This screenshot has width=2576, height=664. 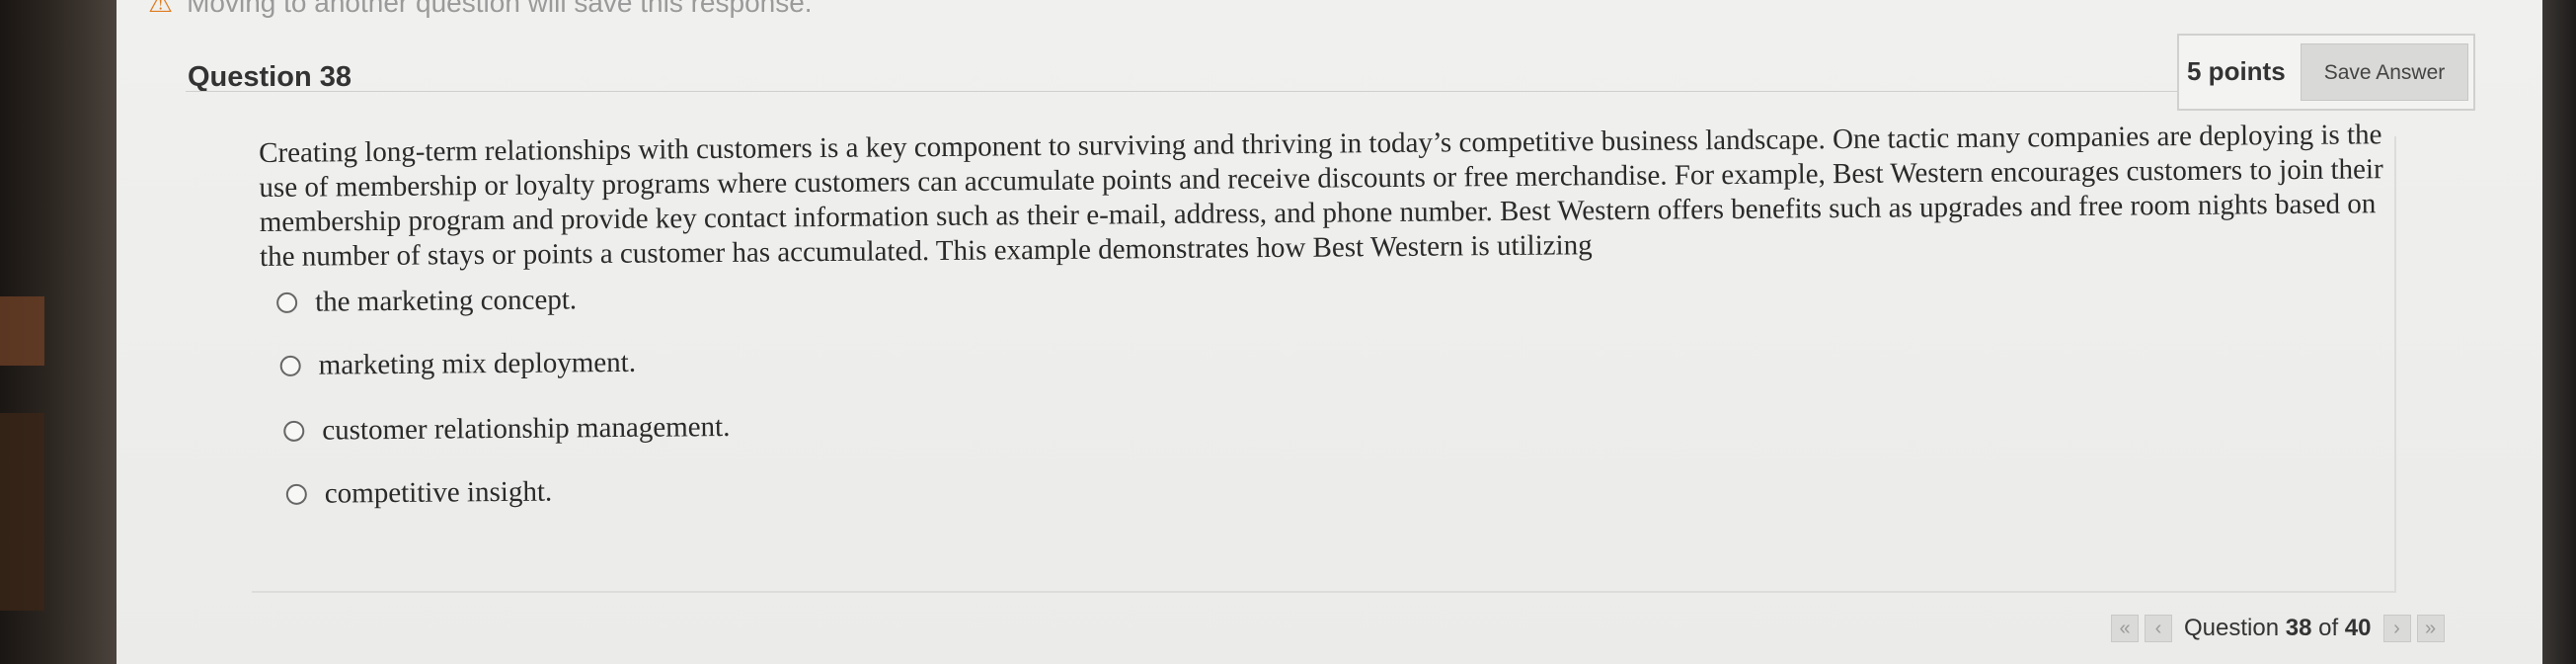 What do you see at coordinates (2236, 71) in the screenshot?
I see `points-label: 5 points` at bounding box center [2236, 71].